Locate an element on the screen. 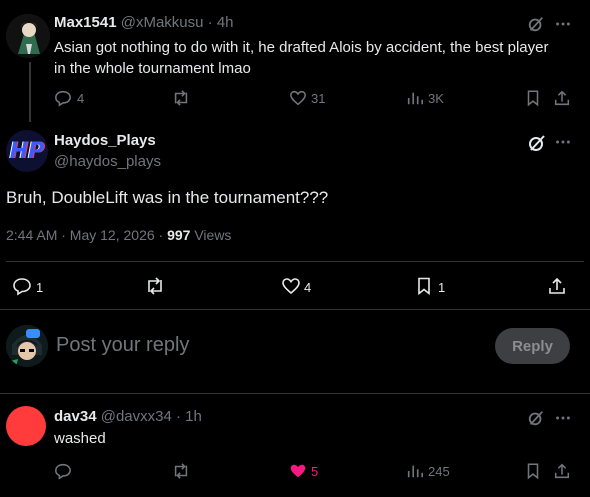 This screenshot has height=497, width=590. like-count: 5 is located at coordinates (315, 471).